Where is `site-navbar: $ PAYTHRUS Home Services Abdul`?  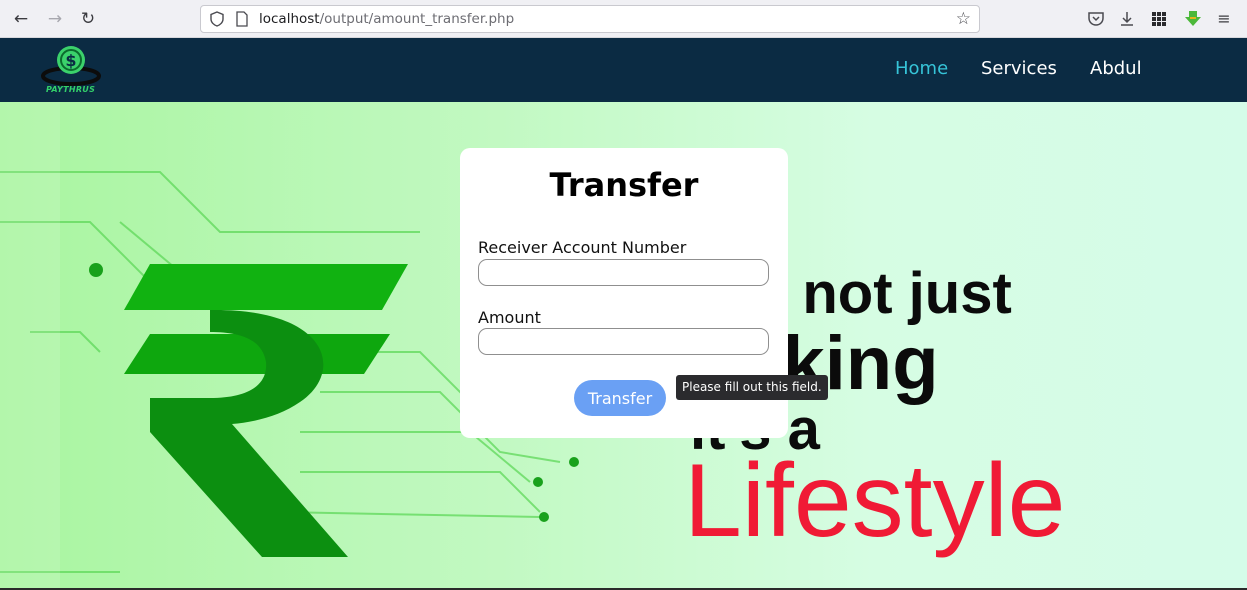
site-navbar: $ PAYTHRUS Home Services Abdul is located at coordinates (623, 70).